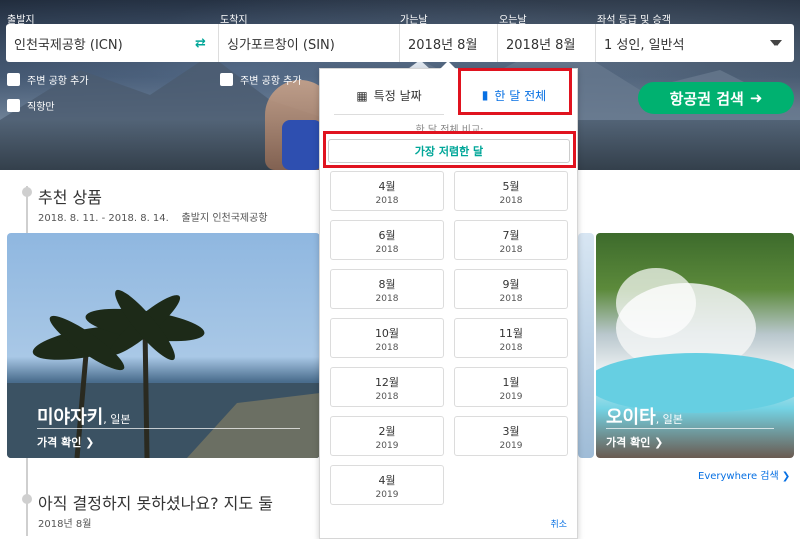 Image resolution: width=800 pixels, height=539 pixels. Describe the element at coordinates (200, 43) in the screenshot. I see `swap-icon: ⇄` at that location.